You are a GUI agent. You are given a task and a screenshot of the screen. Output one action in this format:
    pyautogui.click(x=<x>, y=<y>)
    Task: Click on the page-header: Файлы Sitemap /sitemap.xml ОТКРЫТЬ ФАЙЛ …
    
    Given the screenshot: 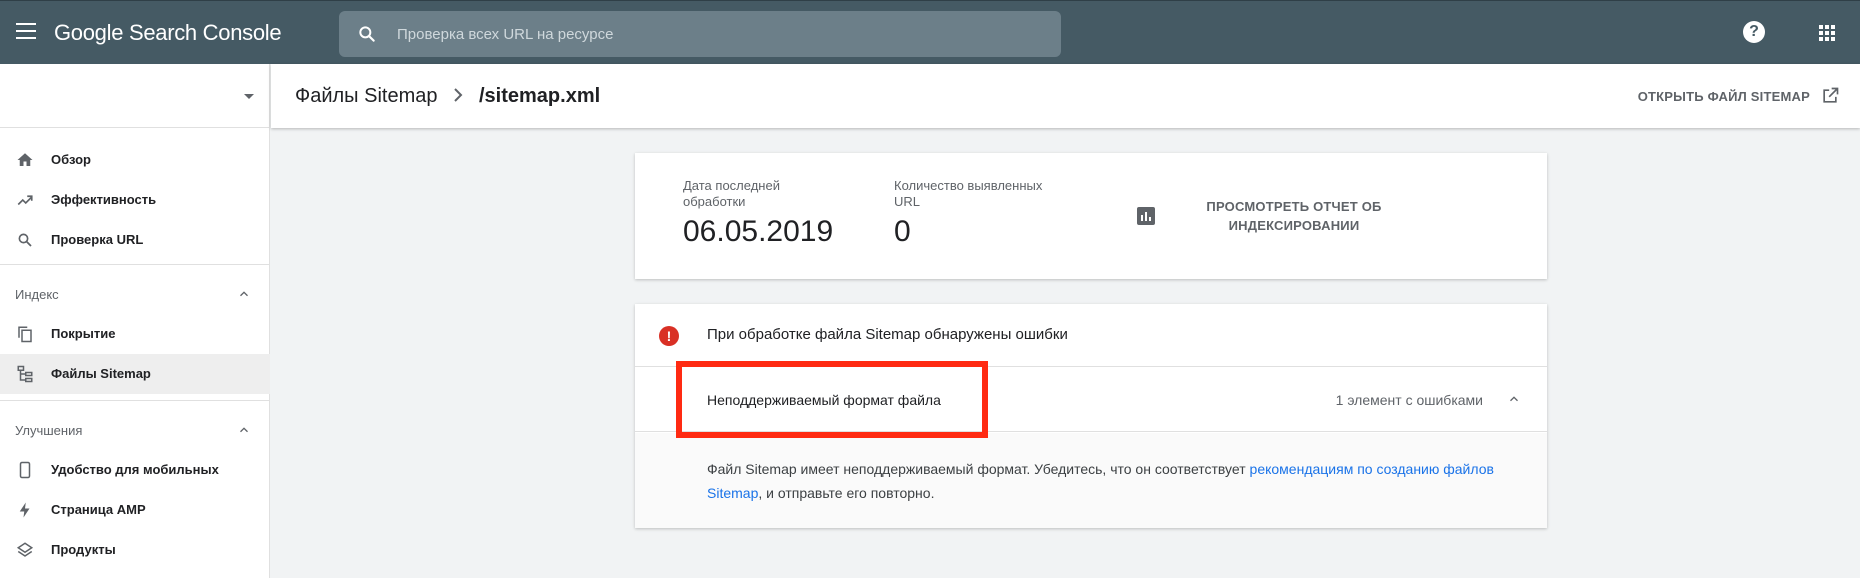 What is the action you would take?
    pyautogui.click(x=1065, y=96)
    